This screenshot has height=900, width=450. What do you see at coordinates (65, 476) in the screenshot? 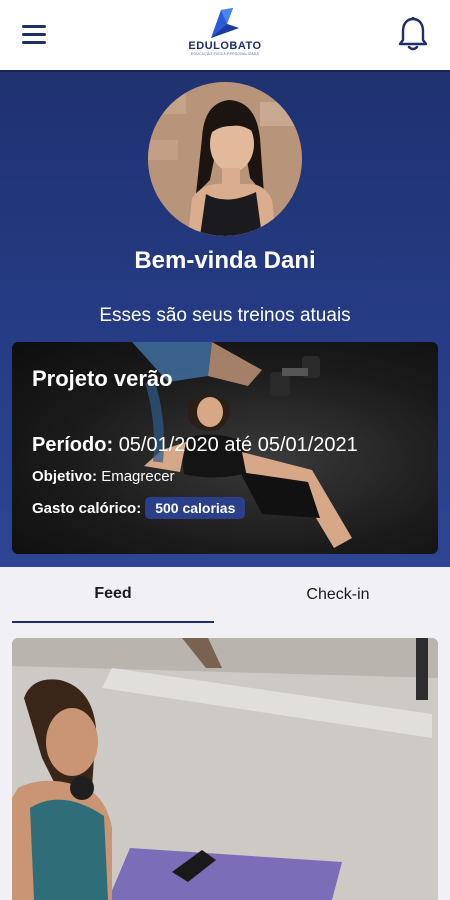
I see `goal-label: Objetivo:` at bounding box center [65, 476].